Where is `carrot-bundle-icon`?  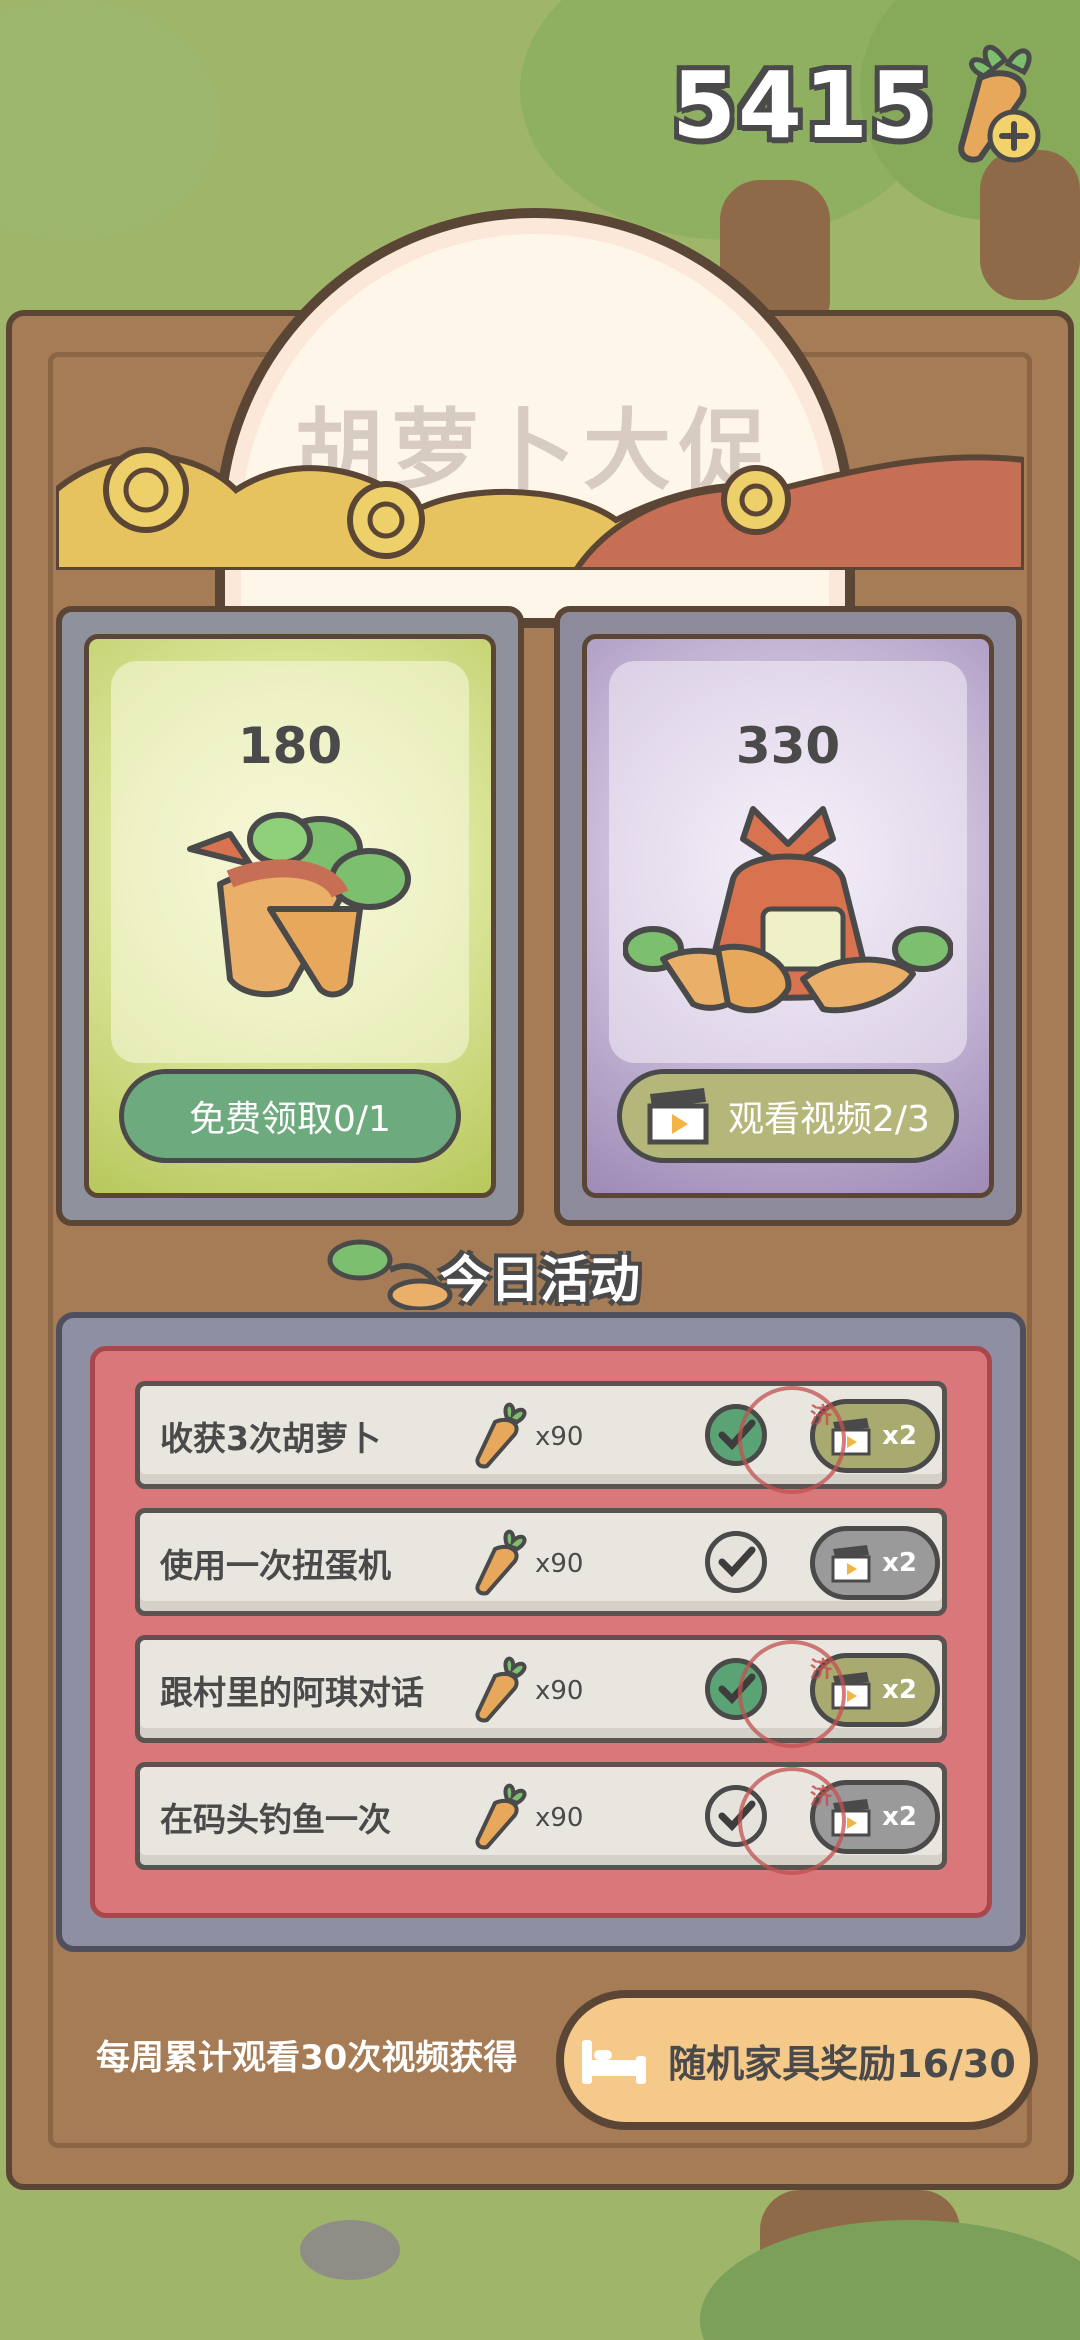
carrot-bundle-icon is located at coordinates (299, 905).